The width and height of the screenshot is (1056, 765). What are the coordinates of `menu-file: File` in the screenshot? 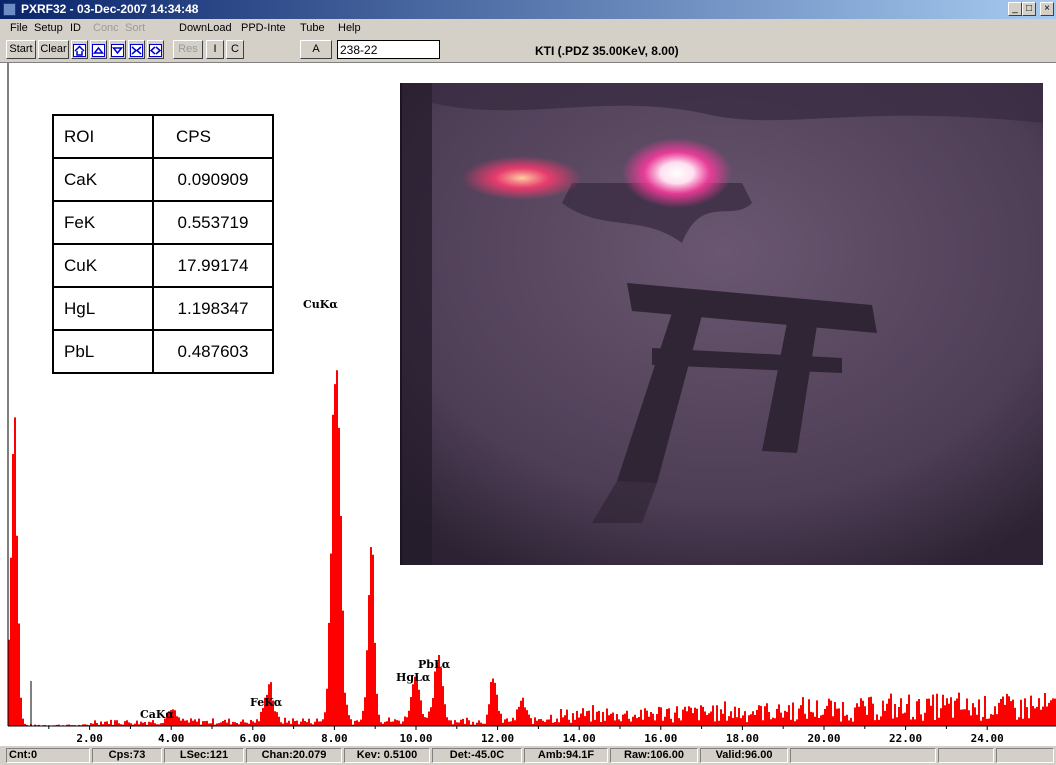 It's located at (19, 28).